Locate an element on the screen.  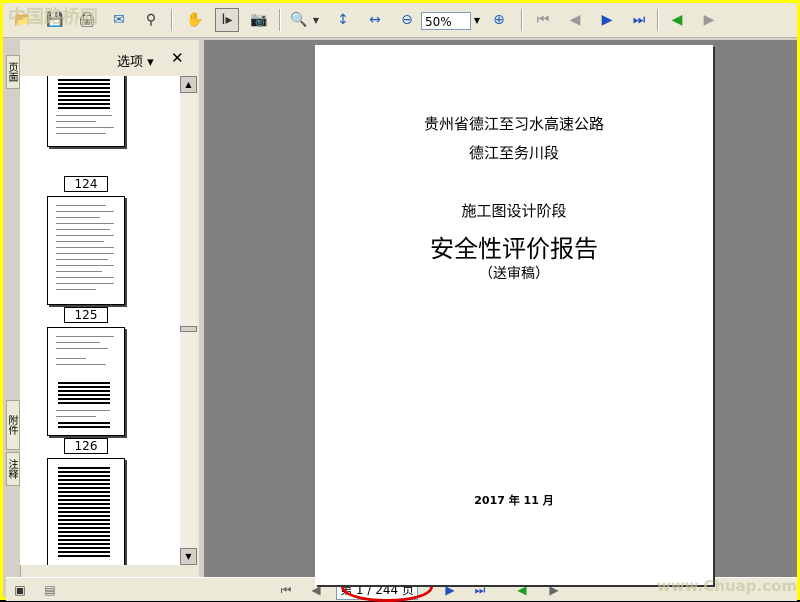
fit-width-icon: ↔ is located at coordinates (375, 20).